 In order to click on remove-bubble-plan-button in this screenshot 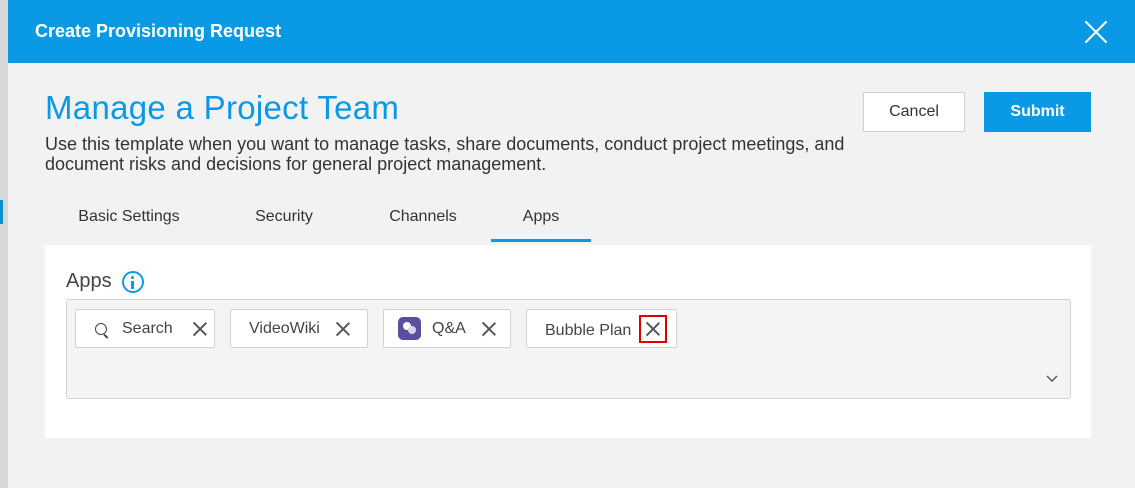, I will do `click(653, 328)`.